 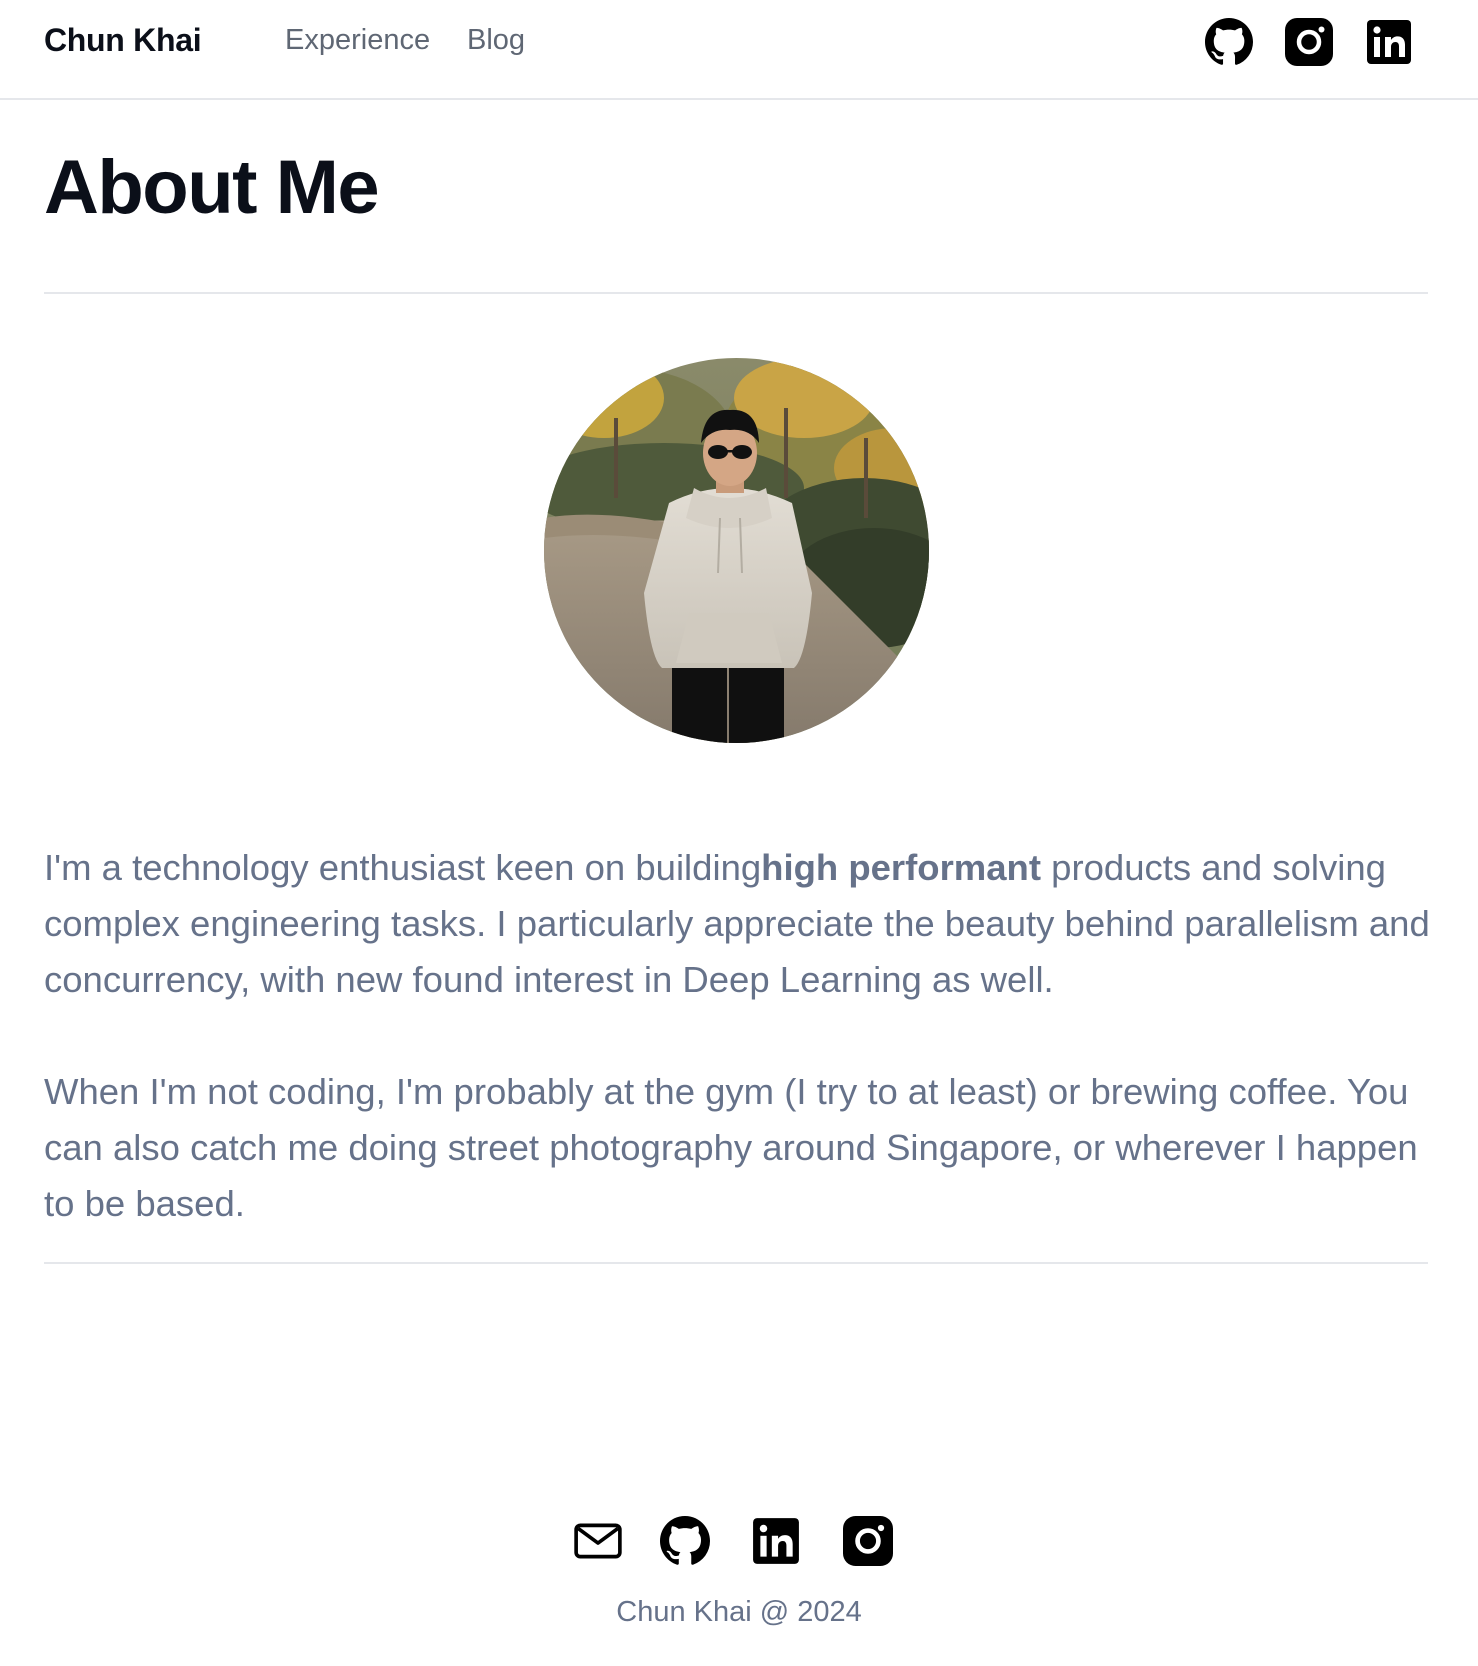 What do you see at coordinates (357, 40) in the screenshot?
I see `nav-link-experience: Experience` at bounding box center [357, 40].